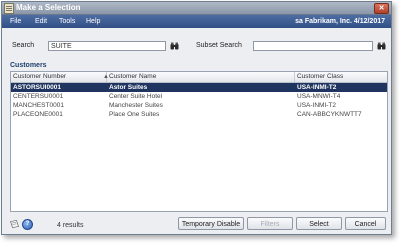 The image size is (400, 243). What do you see at coordinates (136, 105) in the screenshot?
I see `cell-customer-name: Manchester Suites` at bounding box center [136, 105].